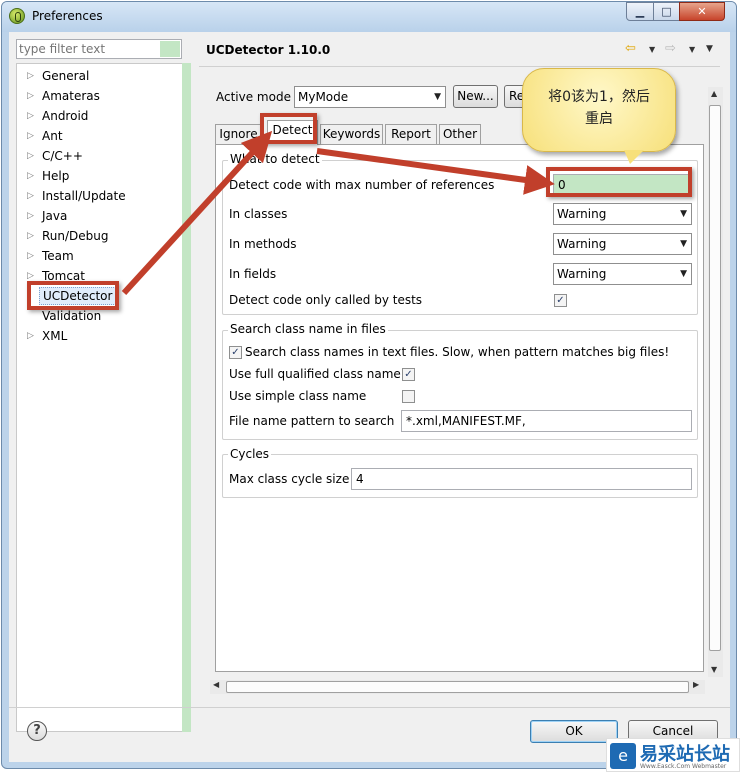 The width and height of the screenshot is (740, 772). Describe the element at coordinates (197, 213) in the screenshot. I see `arrow-to-detect-tab` at that location.